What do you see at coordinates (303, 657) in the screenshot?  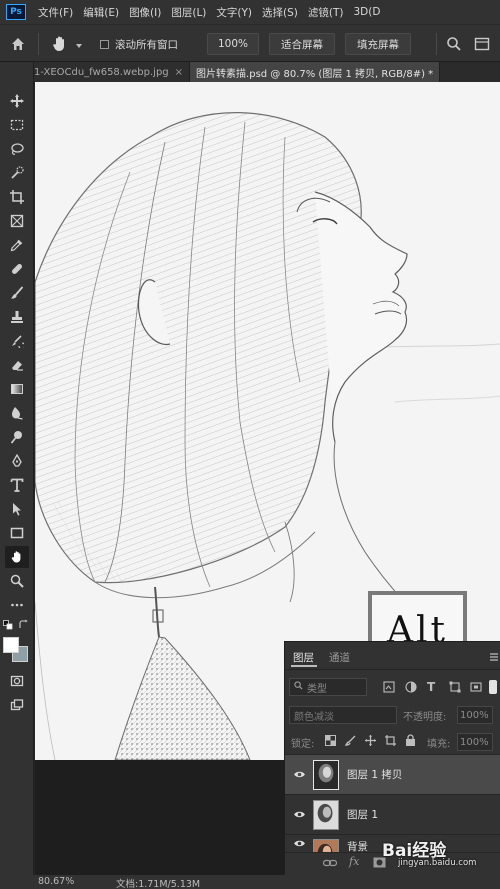 I see `tab-layers: 图层` at bounding box center [303, 657].